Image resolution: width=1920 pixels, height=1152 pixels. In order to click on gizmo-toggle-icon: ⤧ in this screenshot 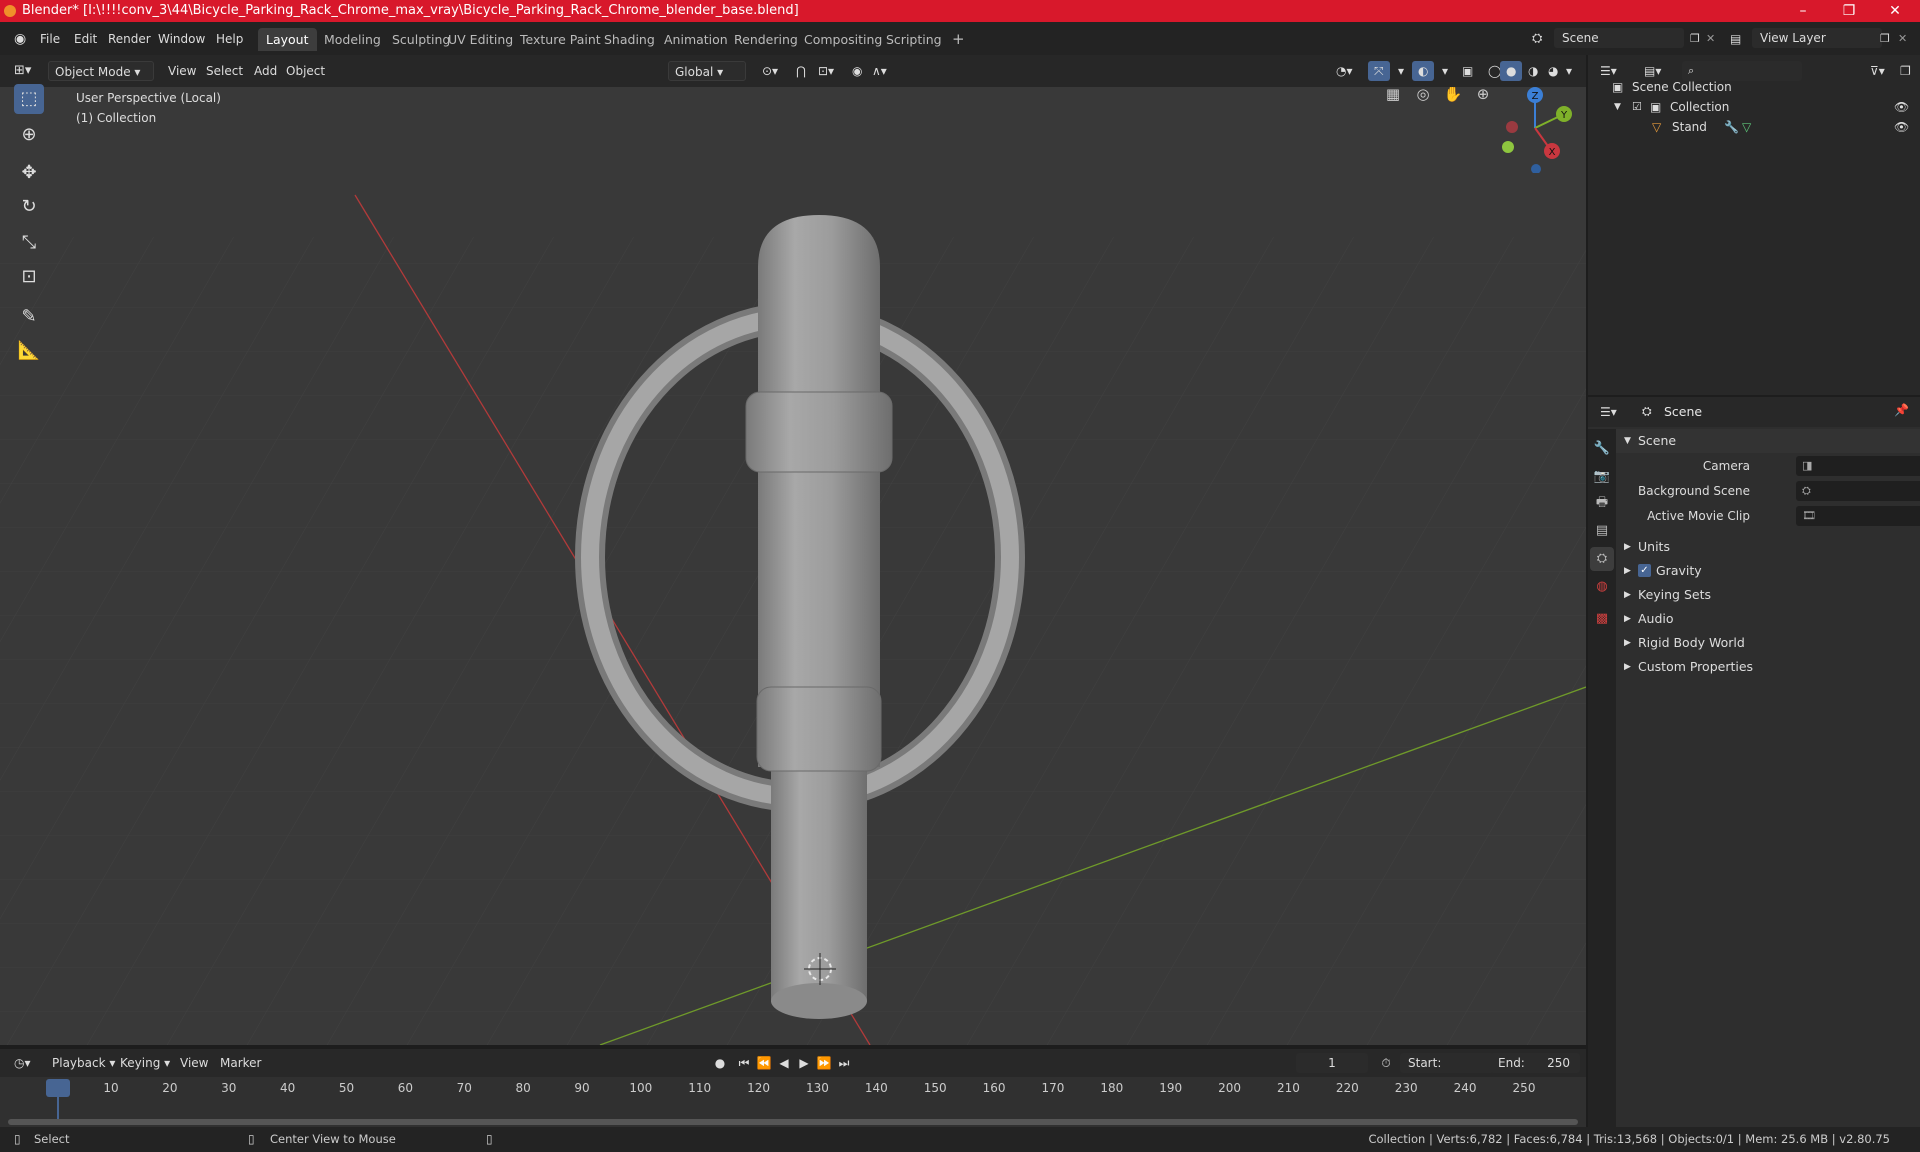, I will do `click(1379, 71)`.